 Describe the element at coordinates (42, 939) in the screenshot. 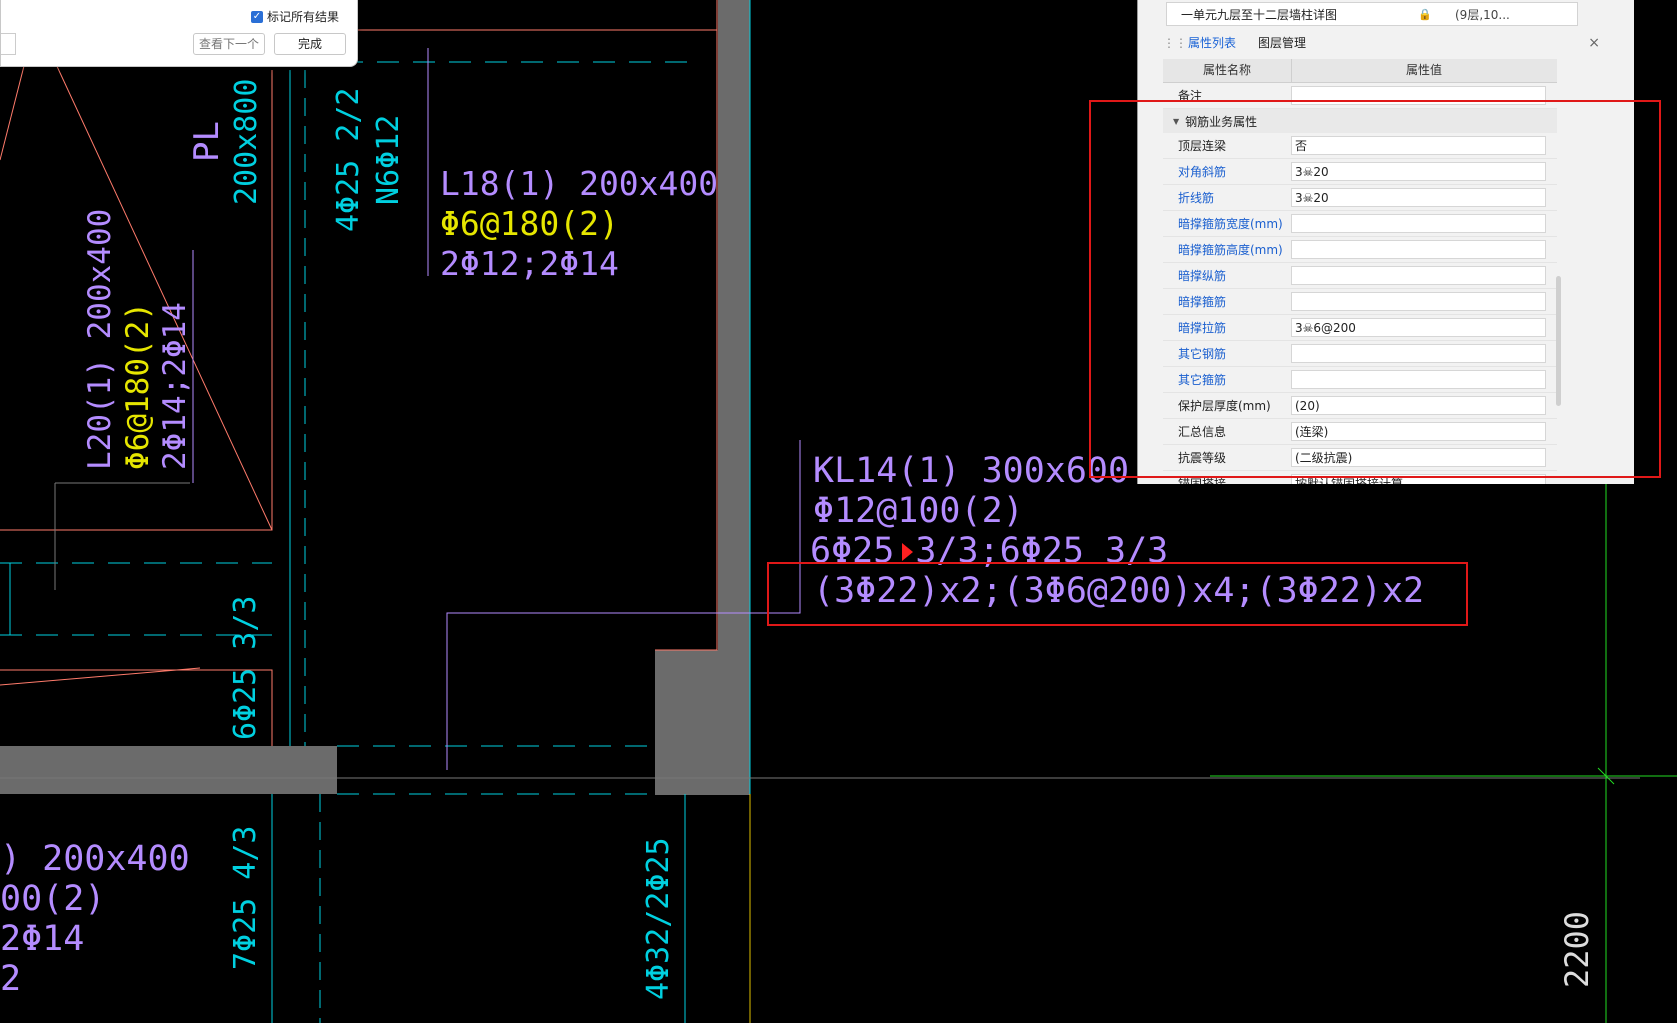

I see `bottom-beam-rebar: 2Φ14` at that location.